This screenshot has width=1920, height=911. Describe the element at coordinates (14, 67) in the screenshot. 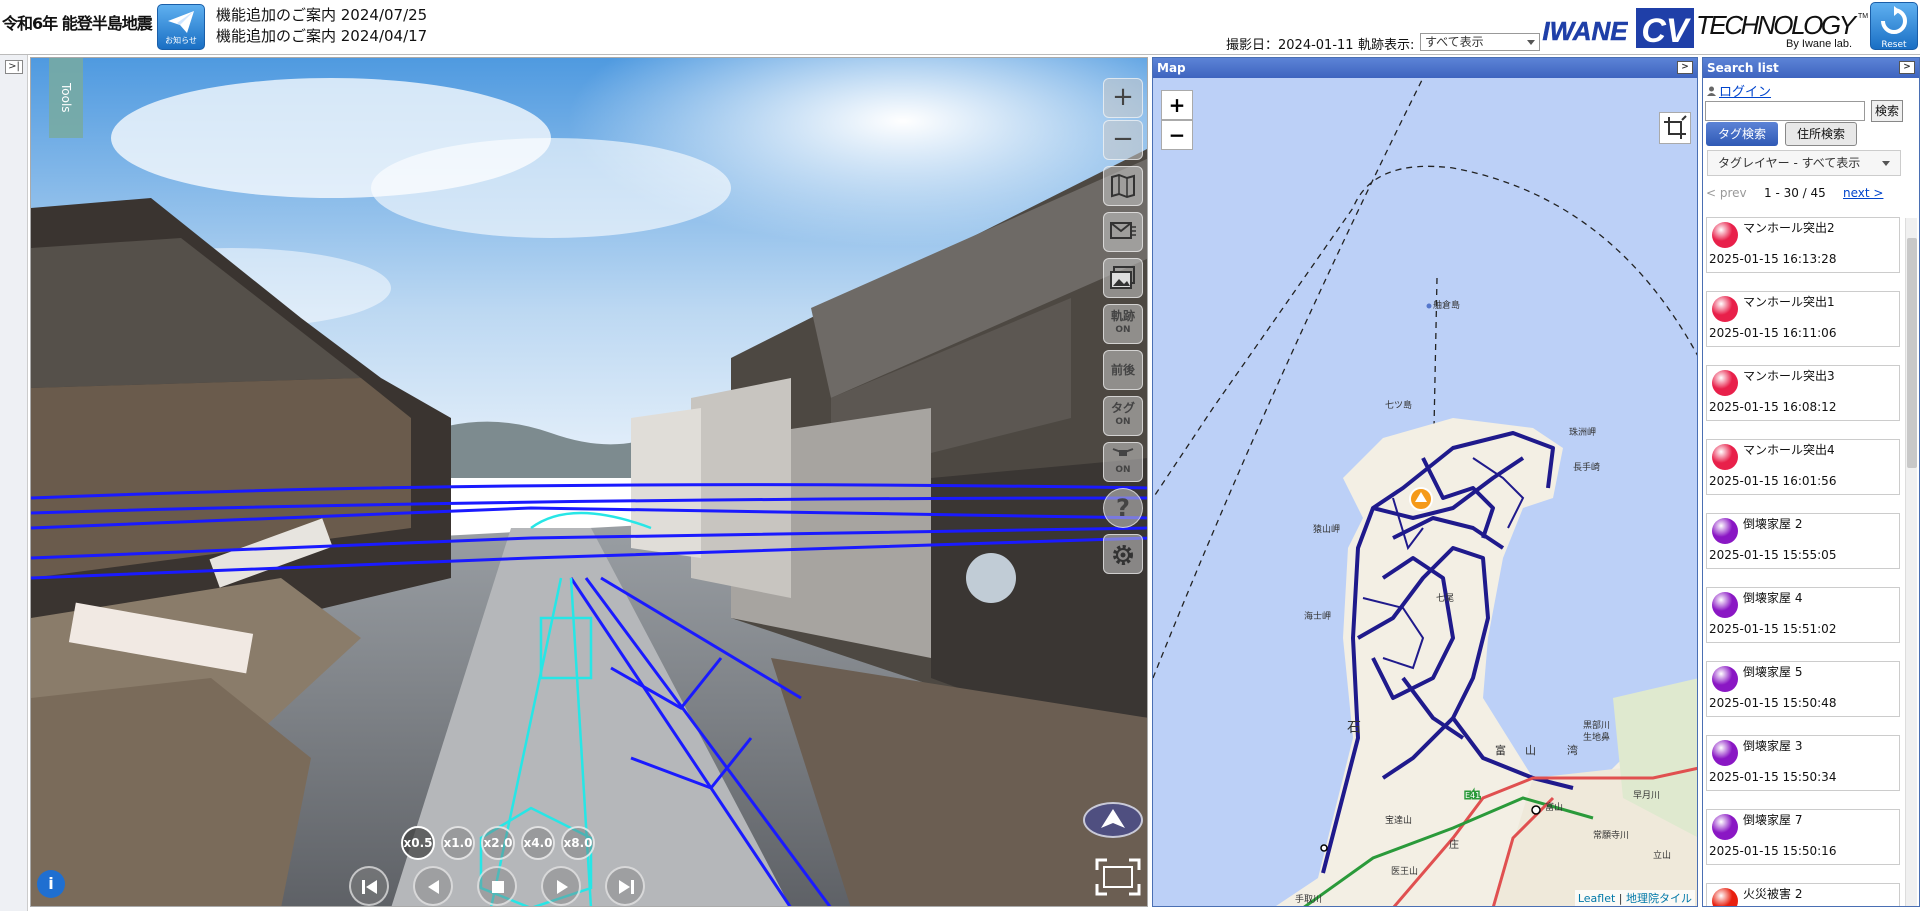

I see `expand-sidebar-button: >|` at that location.